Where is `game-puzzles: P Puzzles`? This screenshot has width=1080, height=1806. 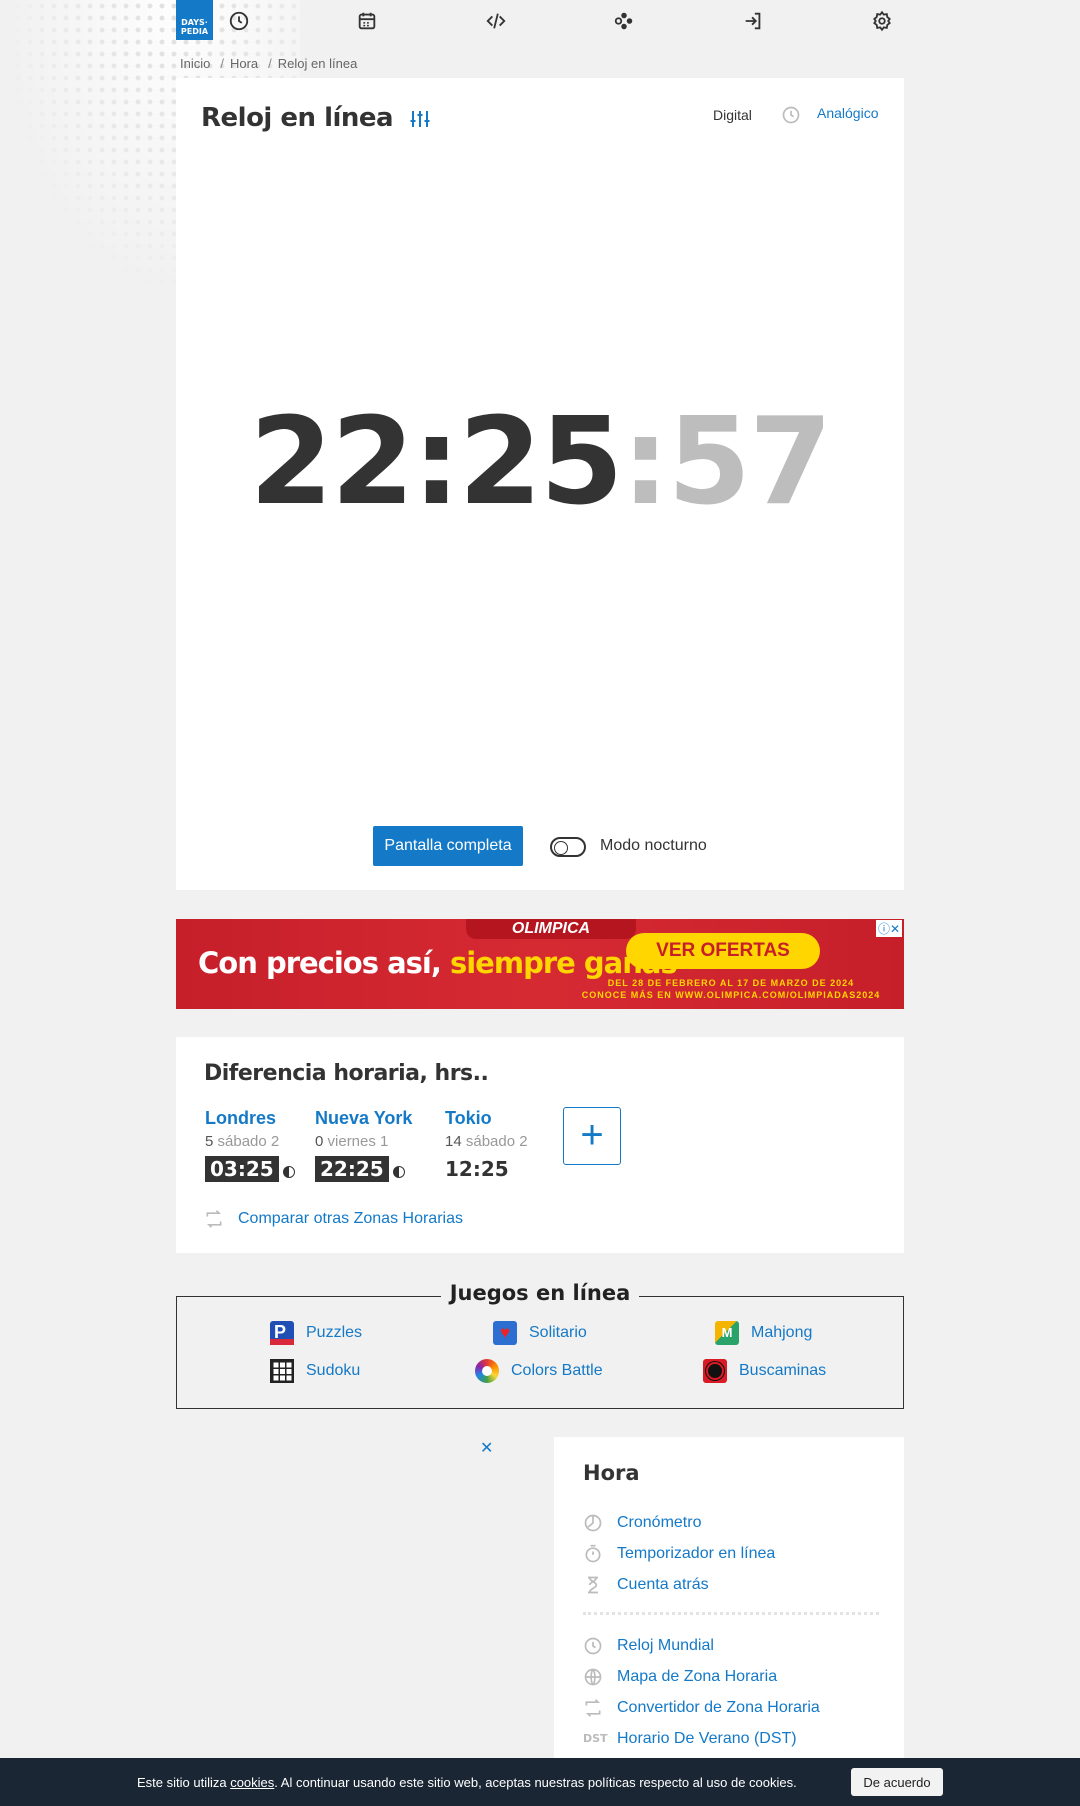
game-puzzles: P Puzzles is located at coordinates (316, 1333).